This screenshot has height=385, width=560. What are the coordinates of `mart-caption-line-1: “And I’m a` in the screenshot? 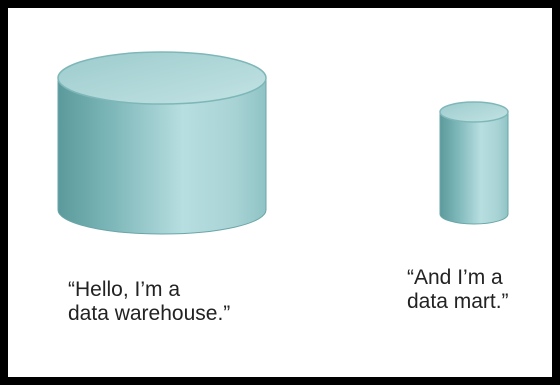 It's located at (455, 277).